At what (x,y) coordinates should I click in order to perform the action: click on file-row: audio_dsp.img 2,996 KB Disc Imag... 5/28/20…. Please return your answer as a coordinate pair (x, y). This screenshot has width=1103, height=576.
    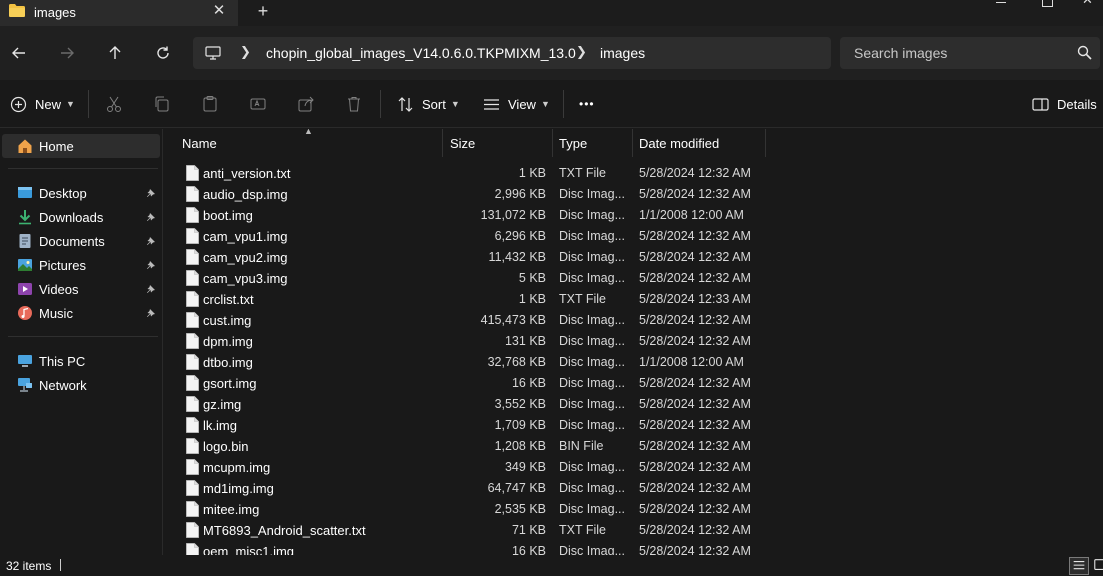
    Looking at the image, I should click on (633, 194).